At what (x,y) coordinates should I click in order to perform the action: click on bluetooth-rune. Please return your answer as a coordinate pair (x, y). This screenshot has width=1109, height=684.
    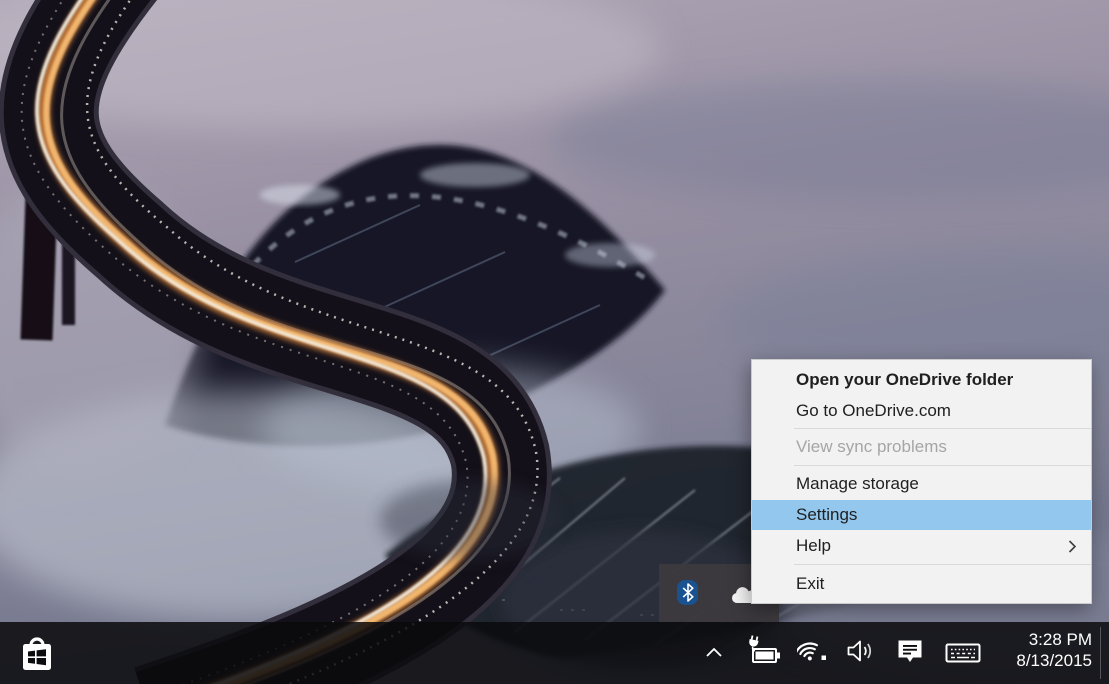
    Looking at the image, I should click on (688, 592).